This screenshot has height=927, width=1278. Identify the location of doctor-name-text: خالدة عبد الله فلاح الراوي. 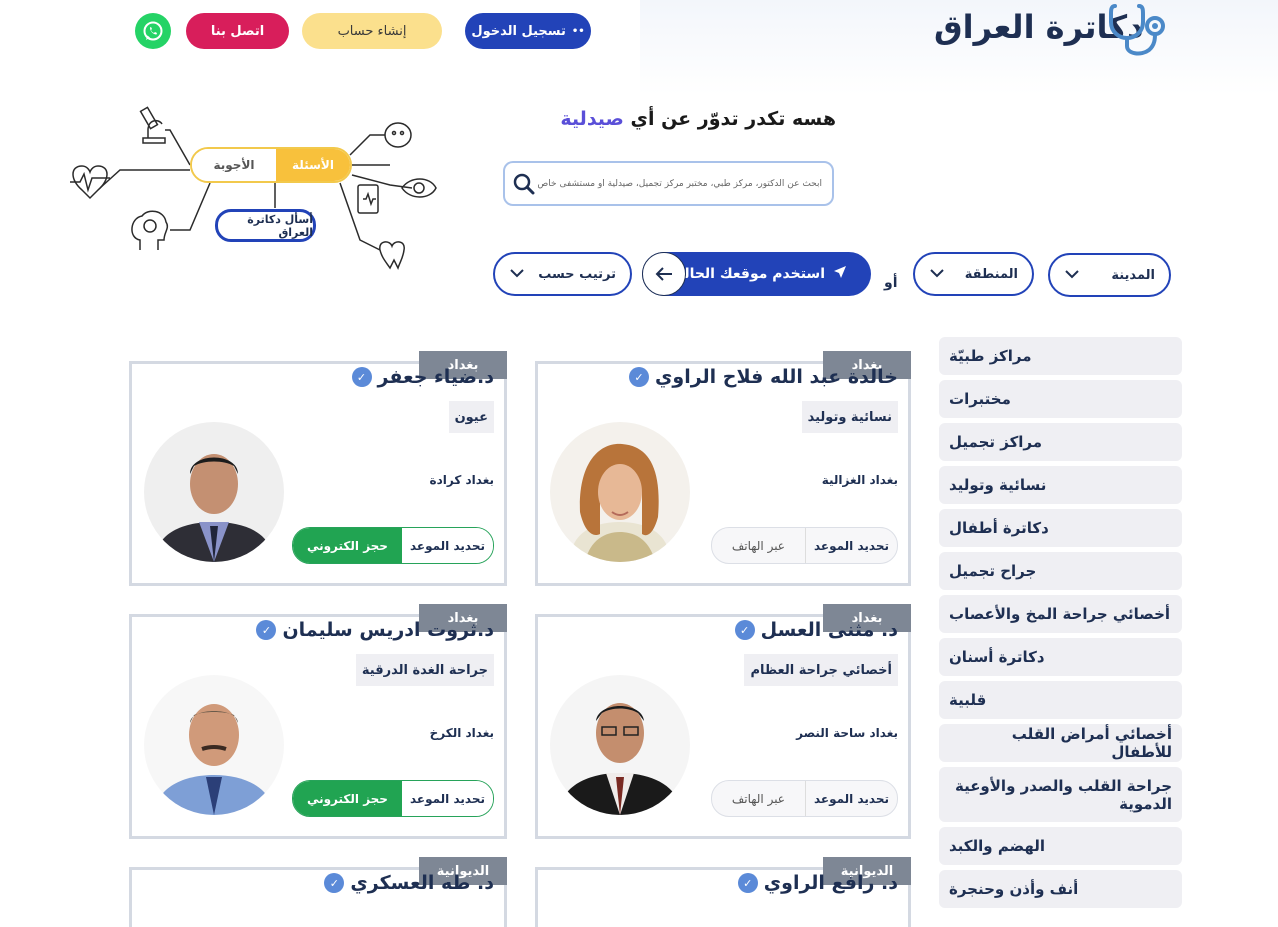
(776, 377).